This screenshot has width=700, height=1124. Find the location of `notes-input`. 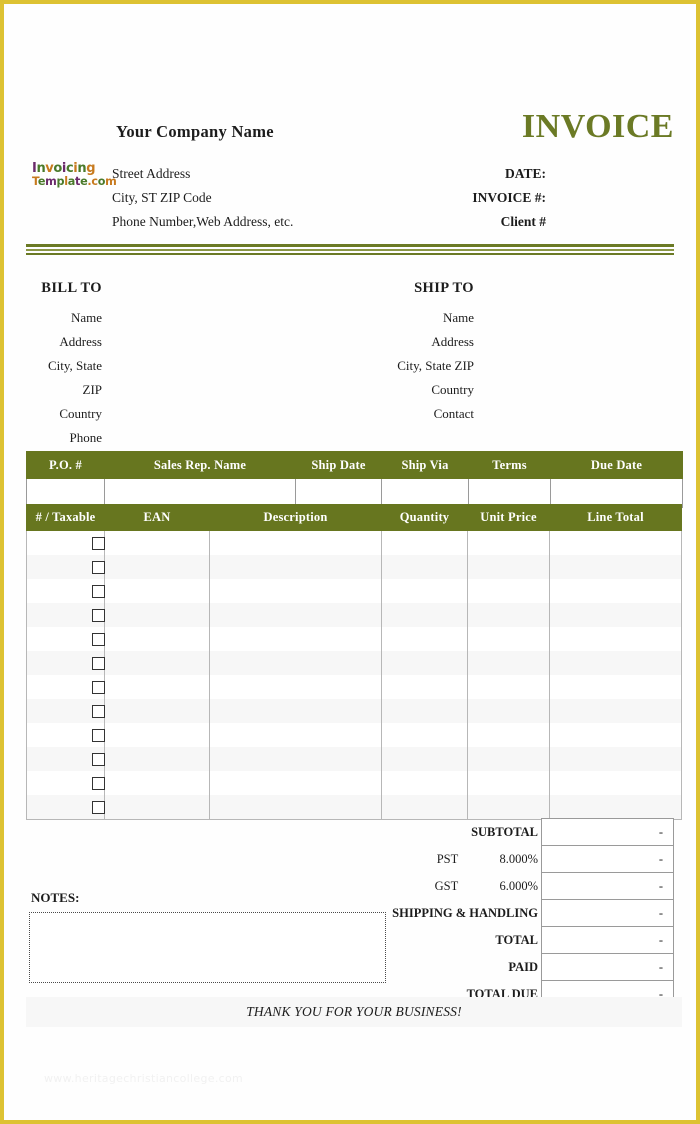

notes-input is located at coordinates (207, 947).